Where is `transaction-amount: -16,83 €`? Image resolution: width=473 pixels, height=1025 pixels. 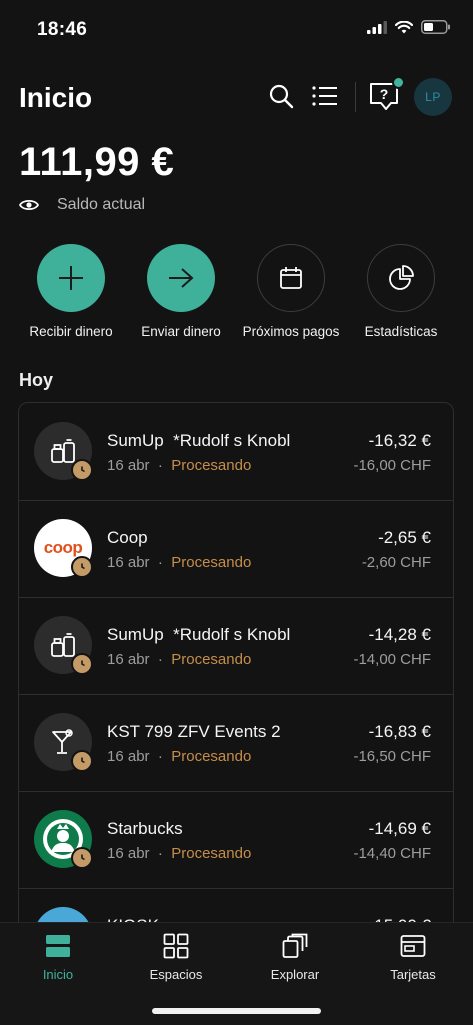 transaction-amount: -16,83 € is located at coordinates (399, 731).